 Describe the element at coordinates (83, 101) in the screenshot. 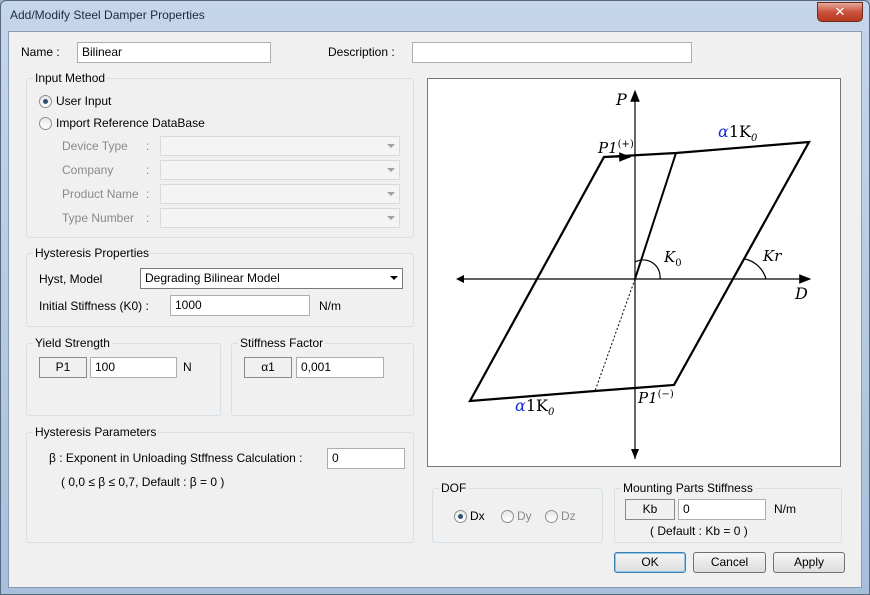

I see `user-input-label: User Input` at that location.